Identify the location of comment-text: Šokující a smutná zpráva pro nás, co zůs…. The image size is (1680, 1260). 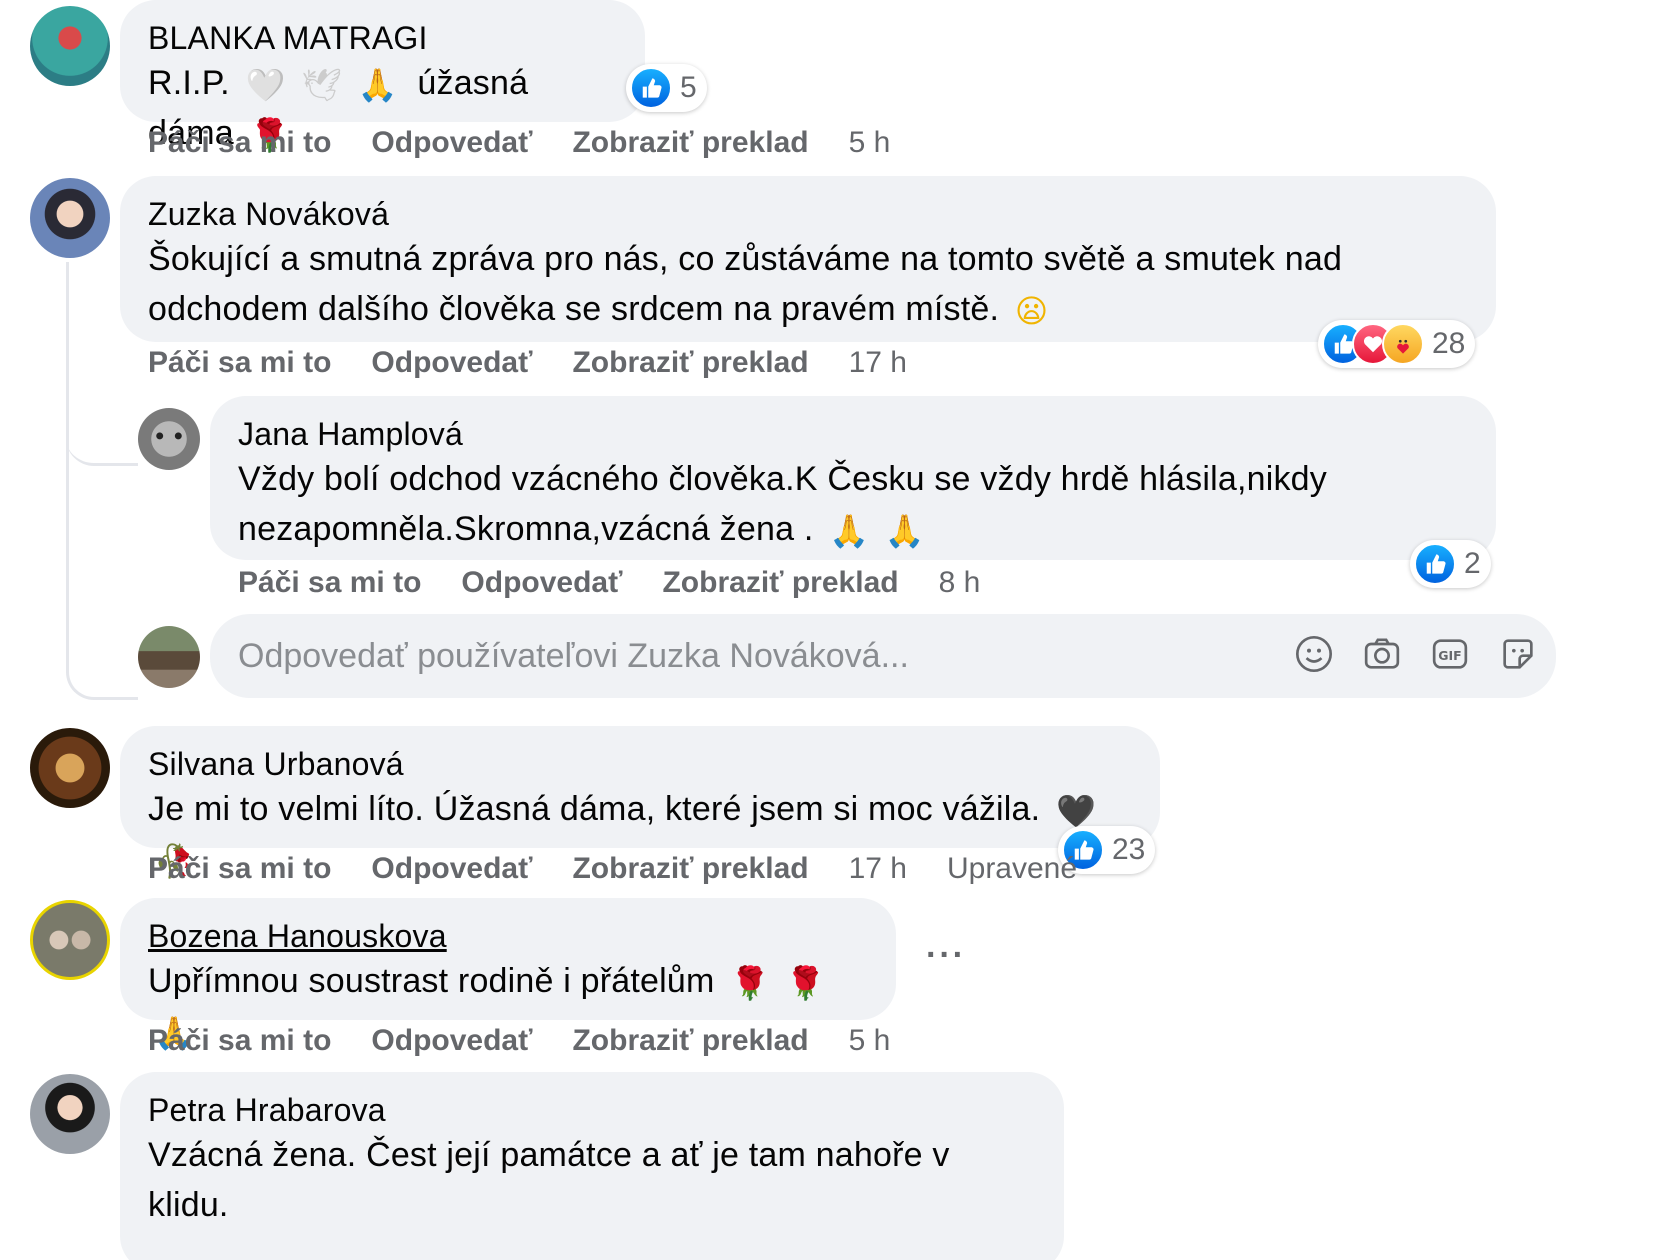
(808, 284).